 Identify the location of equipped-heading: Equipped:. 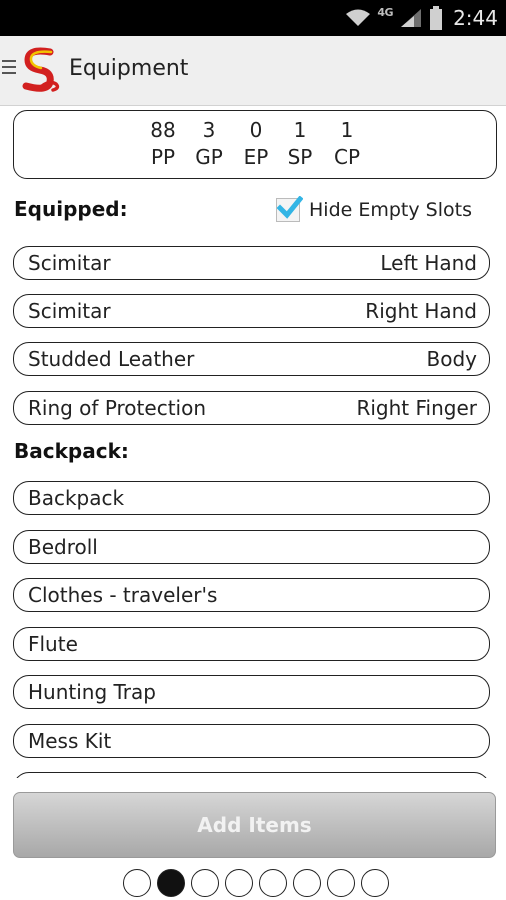
(71, 209).